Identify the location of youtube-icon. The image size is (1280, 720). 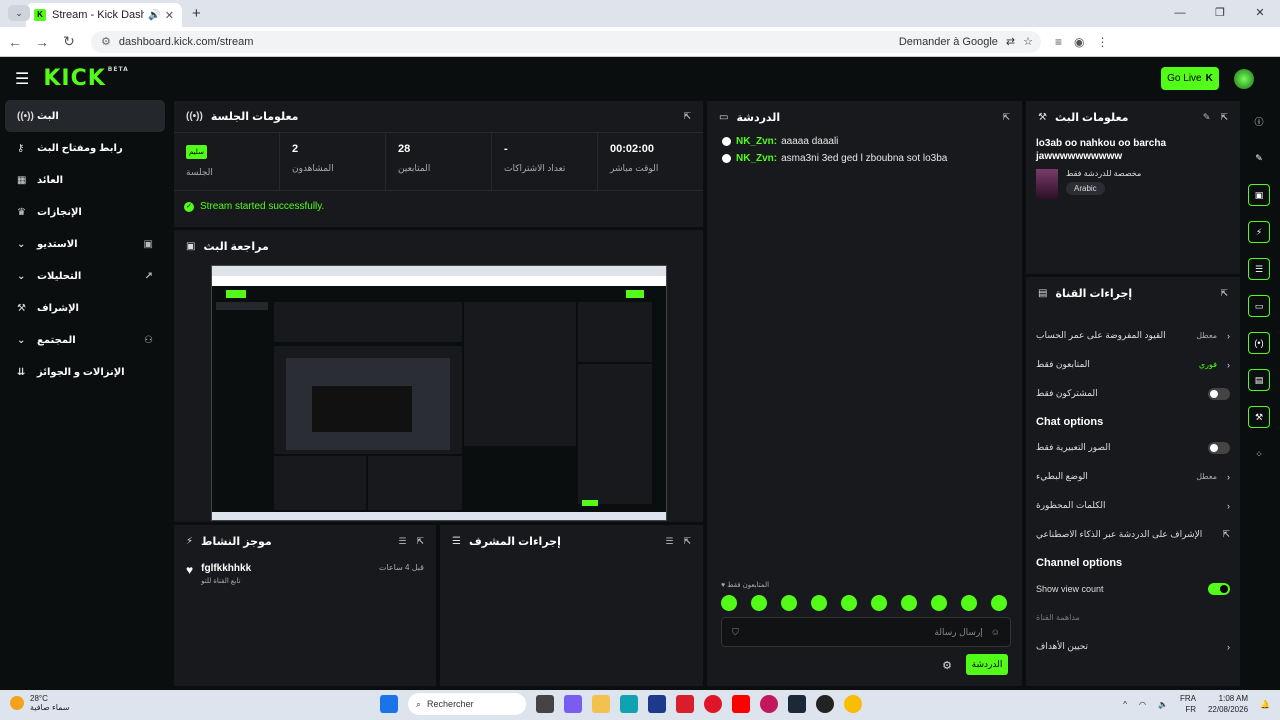
(741, 704).